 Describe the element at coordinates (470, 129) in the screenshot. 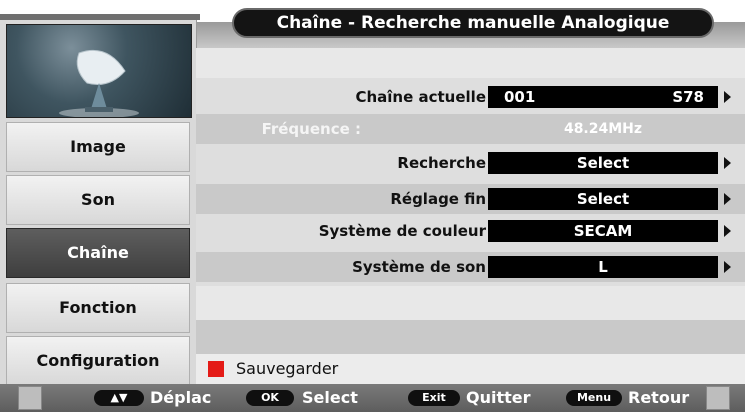

I see `frequency-row: Fréquence : 48.24MHz` at that location.